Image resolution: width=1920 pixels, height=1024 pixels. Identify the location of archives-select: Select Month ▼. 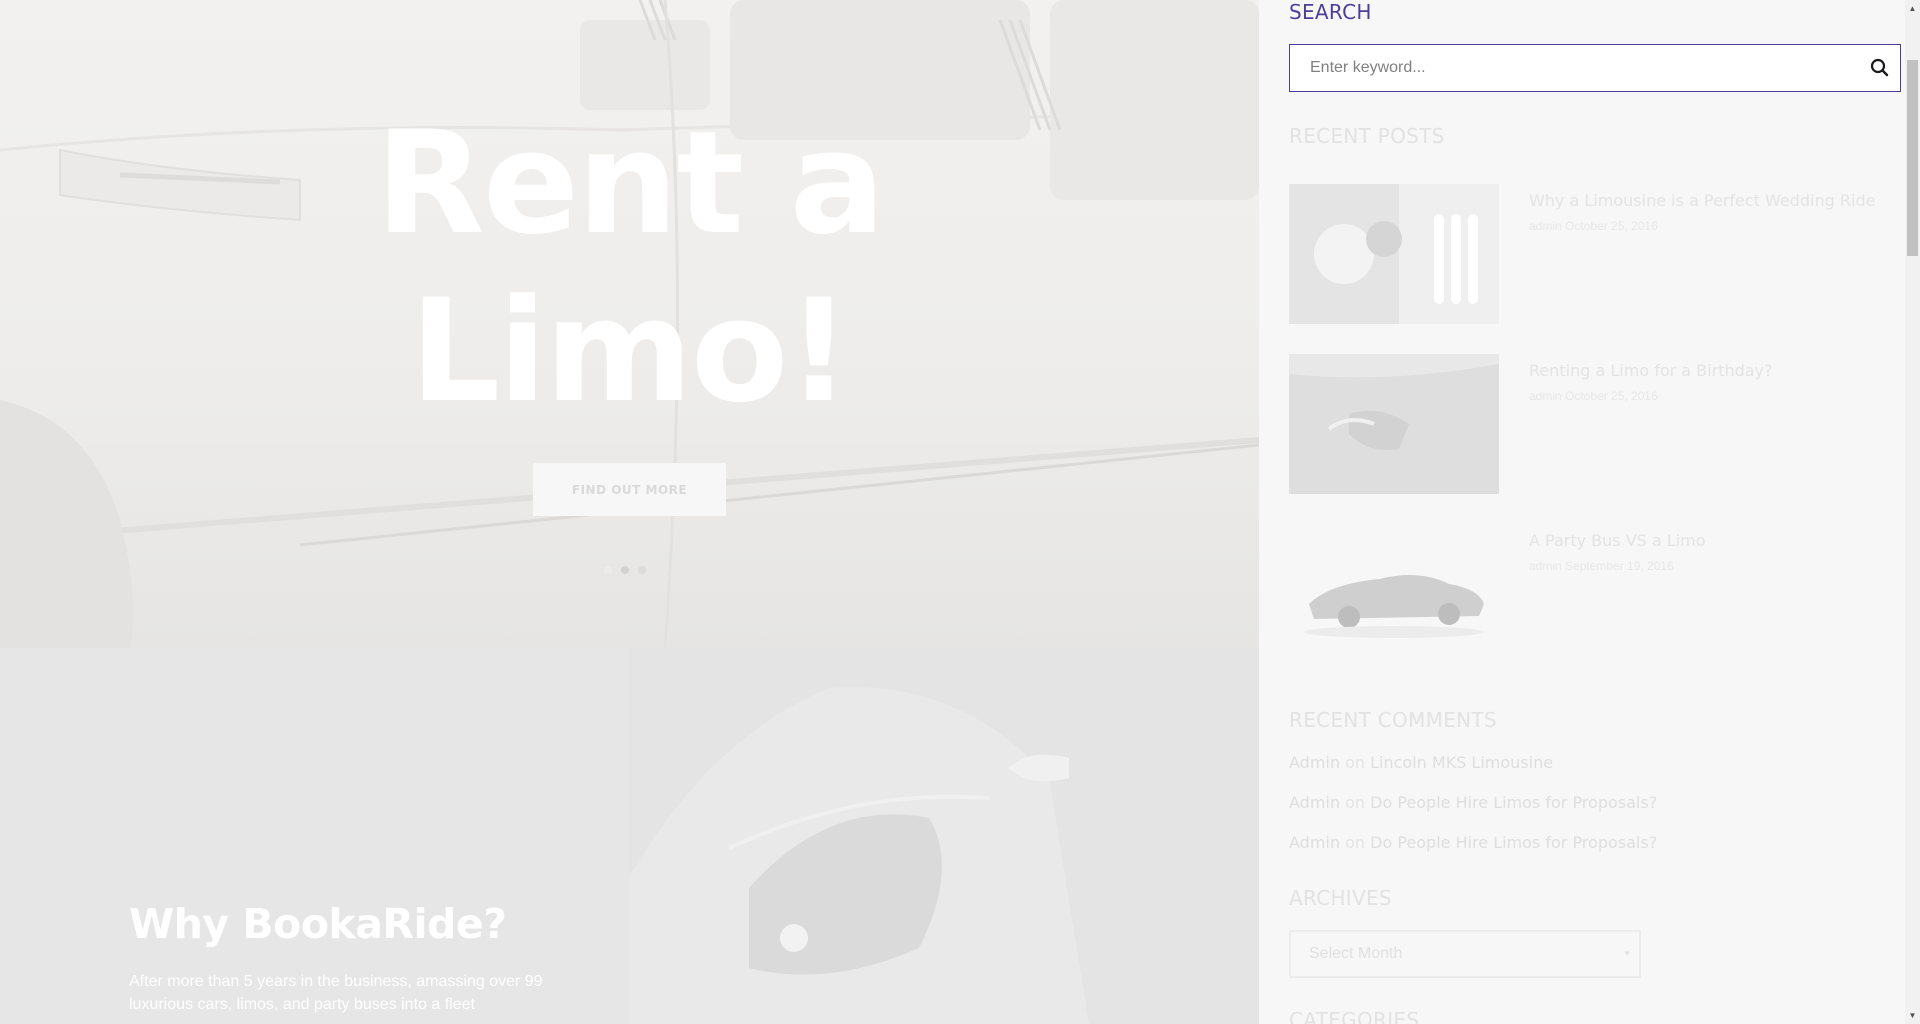
(1465, 954).